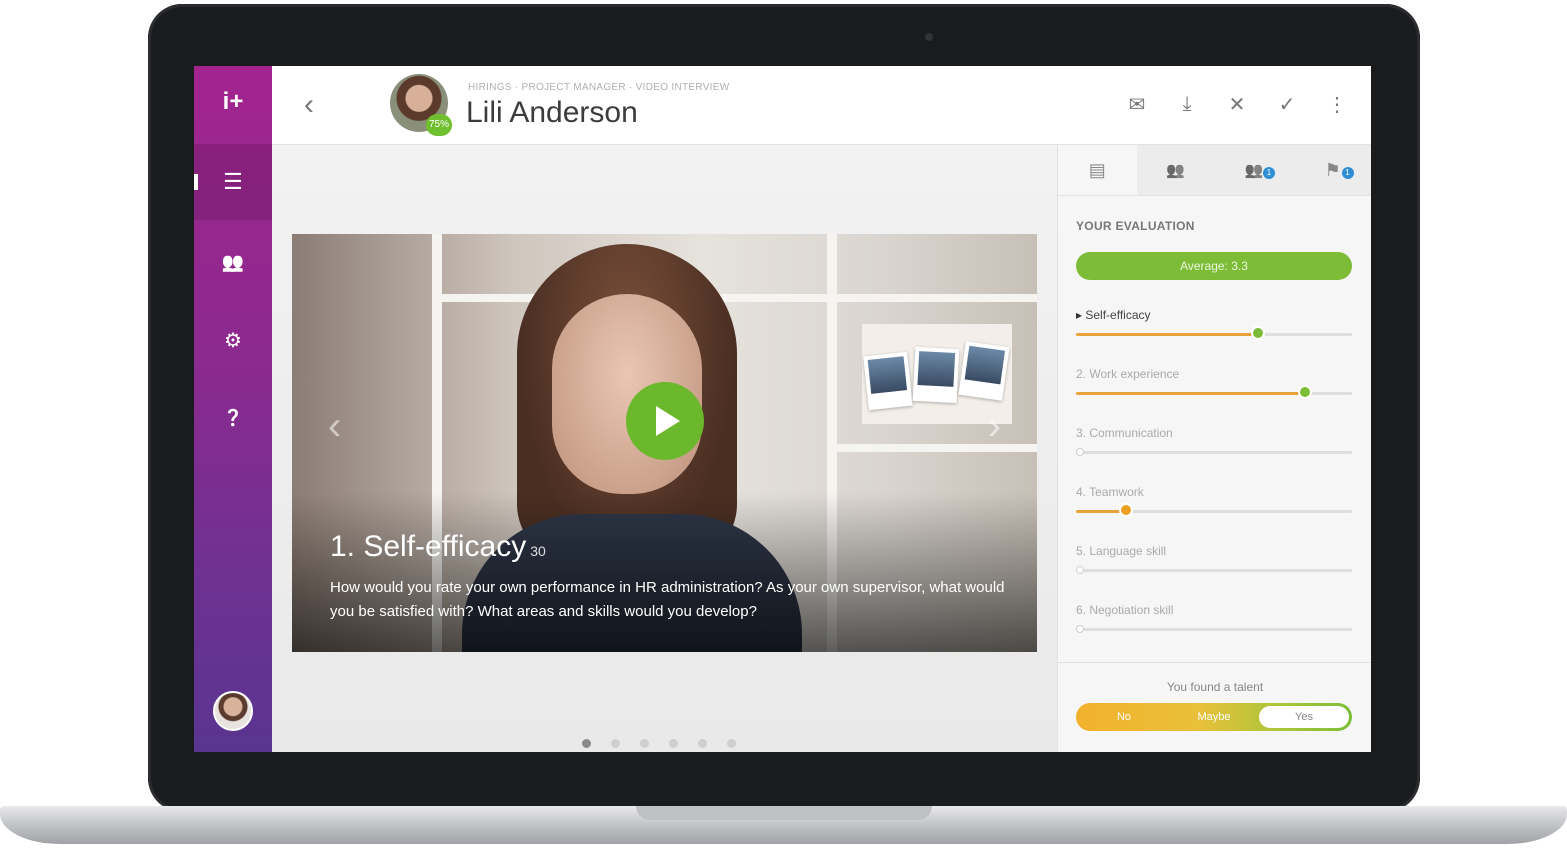 This screenshot has height=849, width=1567. I want to click on sidebar: i+ ☰ 👥 ⚙ ❓, so click(233, 409).